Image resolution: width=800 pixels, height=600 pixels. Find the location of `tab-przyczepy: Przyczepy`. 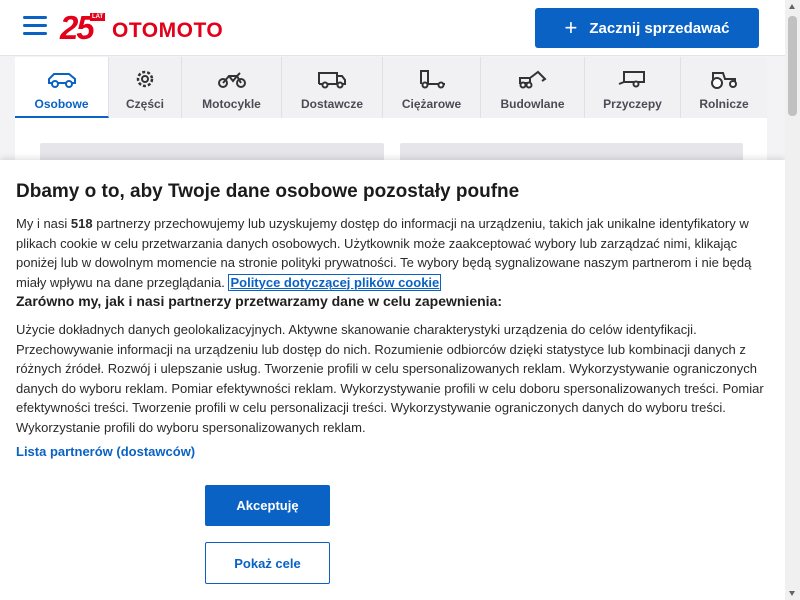

tab-przyczepy: Przyczepy is located at coordinates (633, 87).